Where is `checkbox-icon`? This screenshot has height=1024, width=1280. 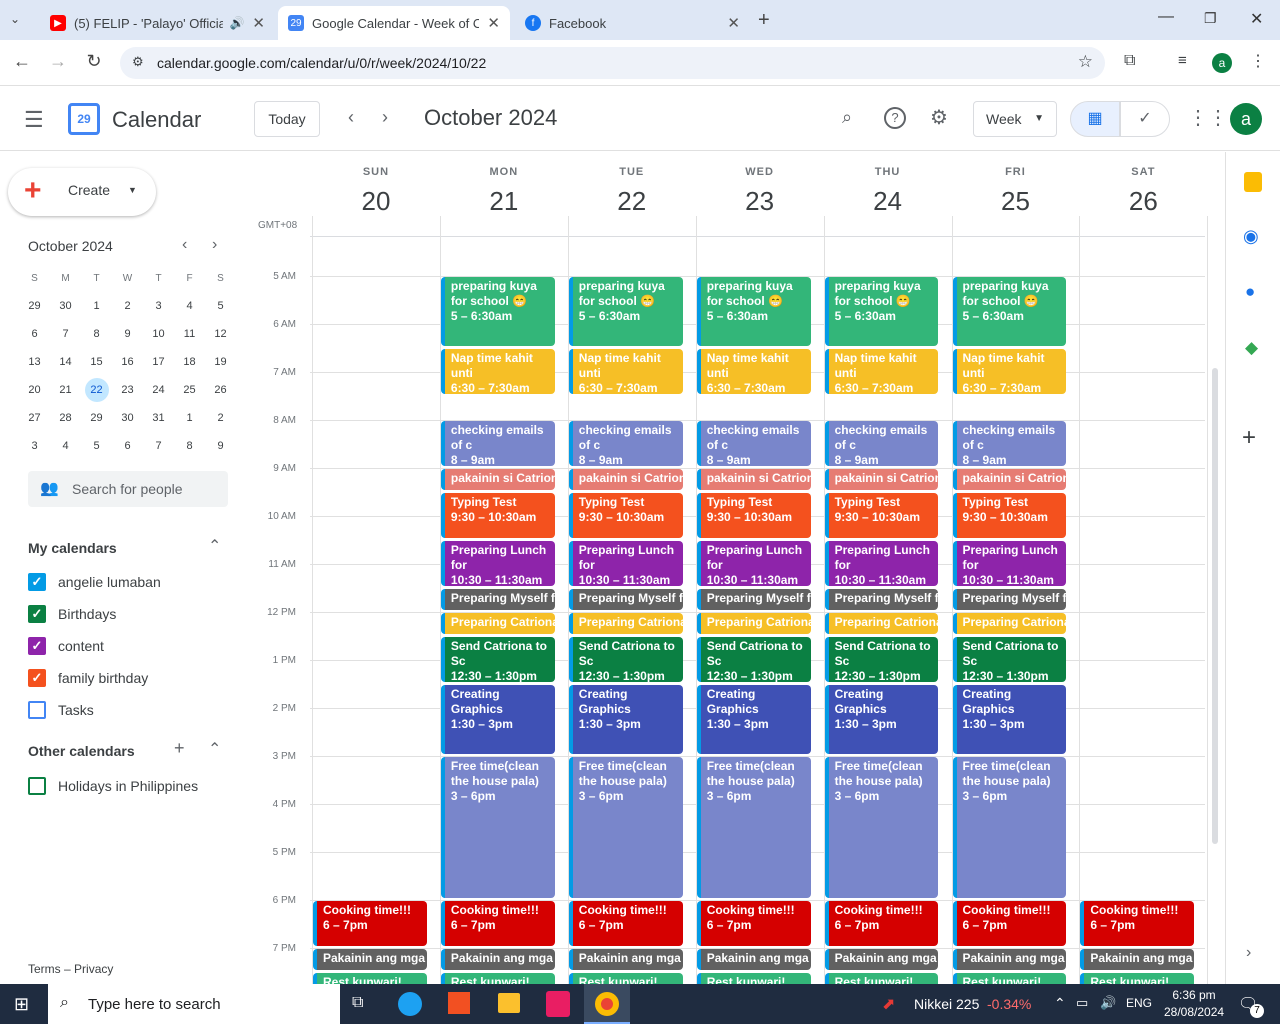 checkbox-icon is located at coordinates (37, 786).